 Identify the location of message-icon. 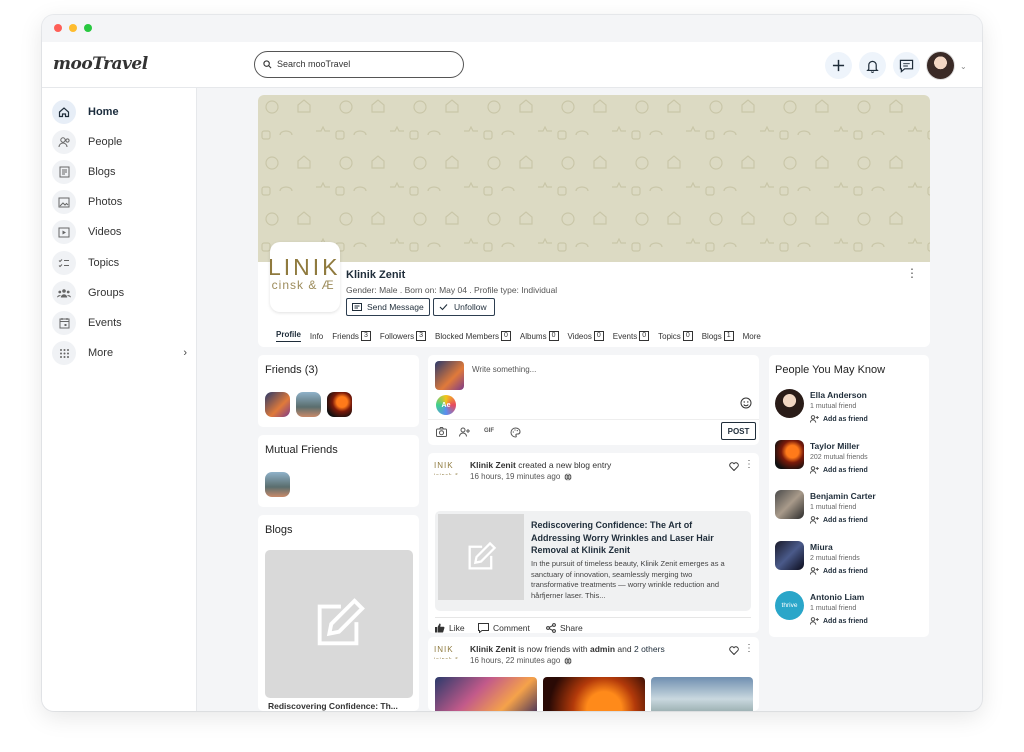
(357, 306).